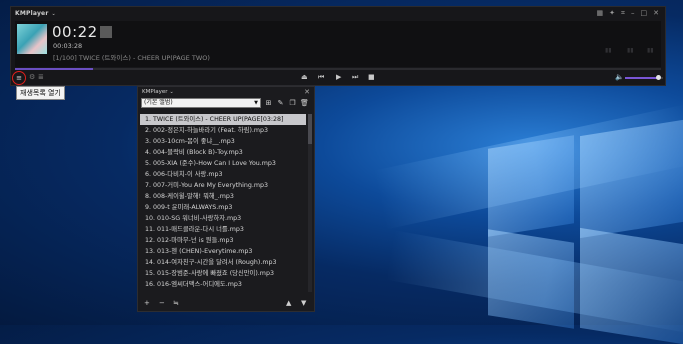 Image resolution: width=683 pixels, height=344 pixels. What do you see at coordinates (268, 103) in the screenshot?
I see `add-list-icon: ⊞` at bounding box center [268, 103].